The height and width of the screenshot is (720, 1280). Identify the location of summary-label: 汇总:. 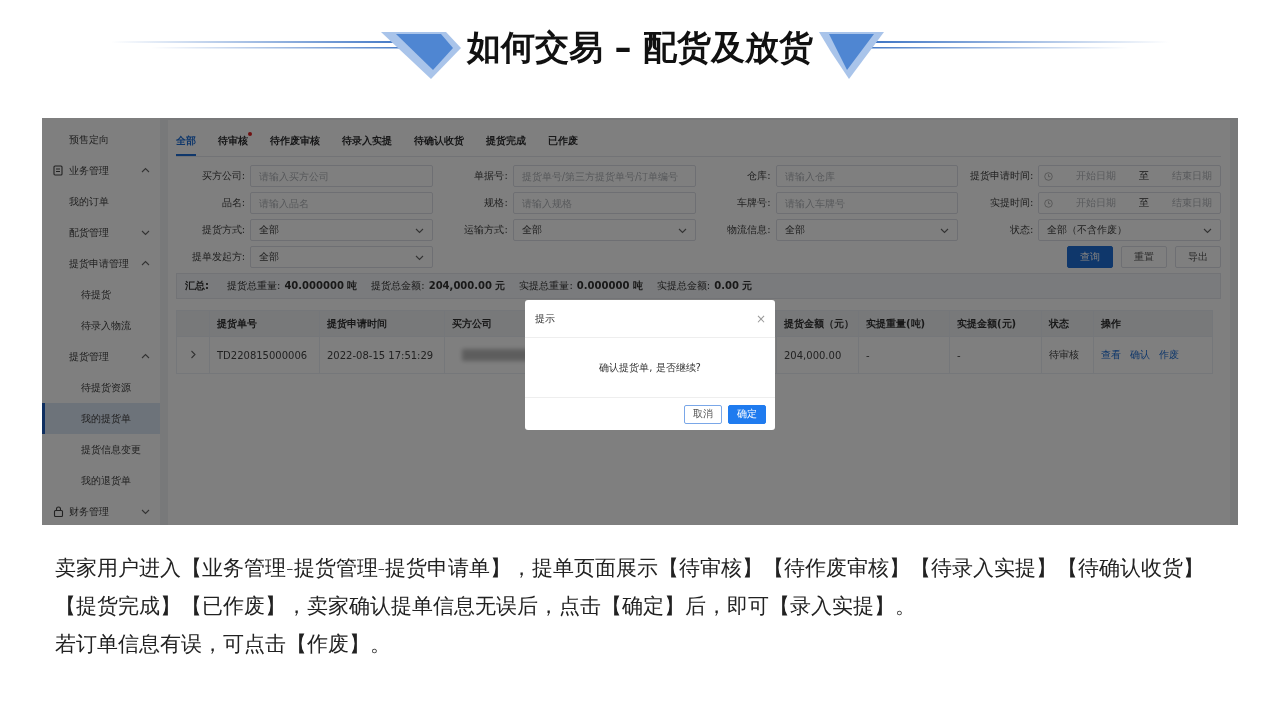
(197, 286).